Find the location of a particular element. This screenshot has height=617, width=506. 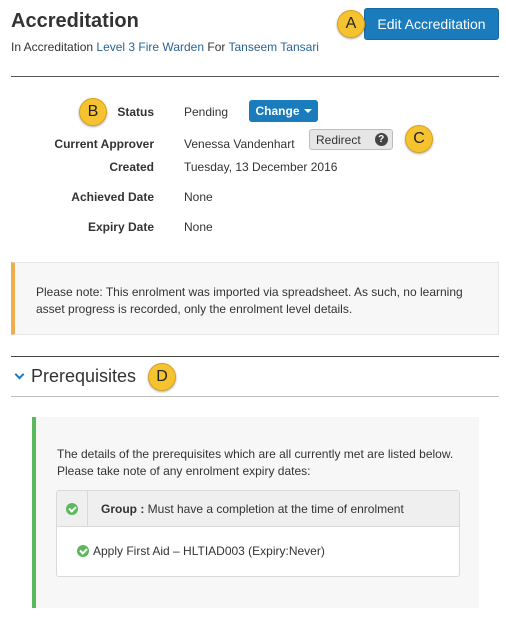

group-label-prefix: Group : is located at coordinates (123, 509).